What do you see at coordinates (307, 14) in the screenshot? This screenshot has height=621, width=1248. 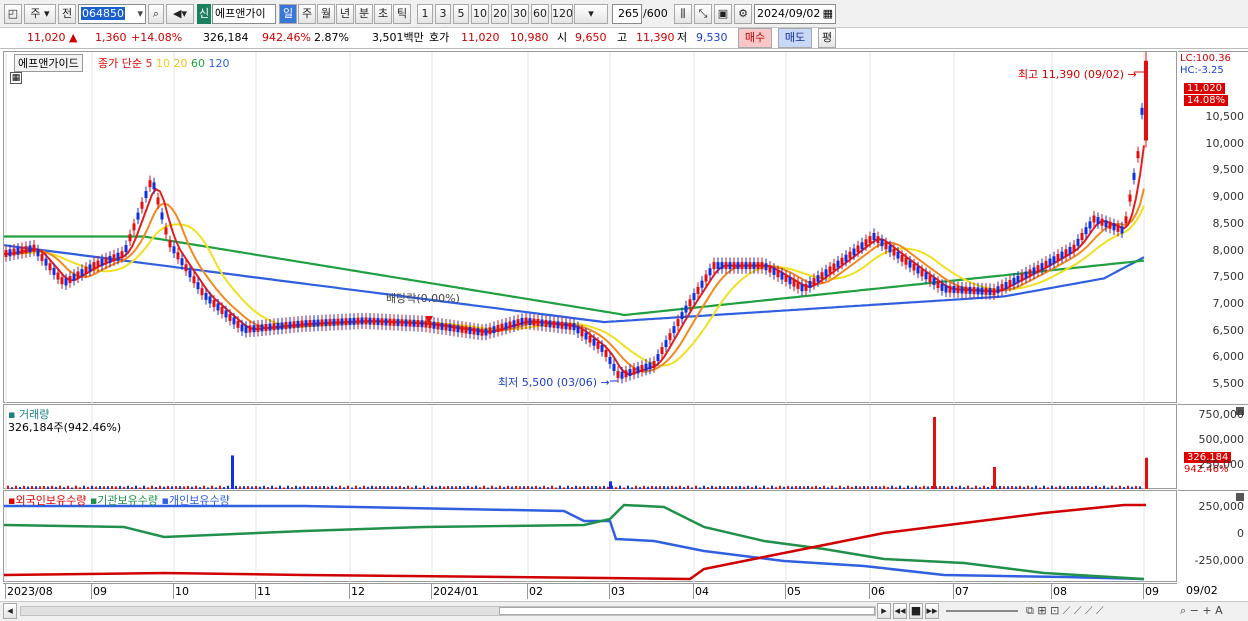 I see `period-tab-1: 주` at bounding box center [307, 14].